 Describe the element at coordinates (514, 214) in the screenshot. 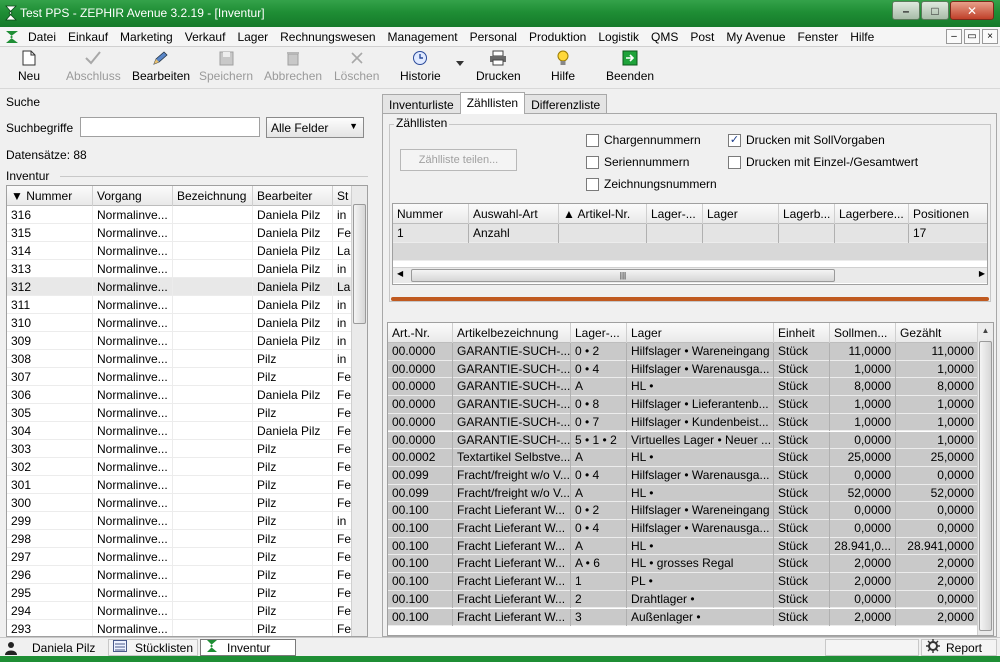

I see `count-list-column-header: Auswahl-Art` at that location.